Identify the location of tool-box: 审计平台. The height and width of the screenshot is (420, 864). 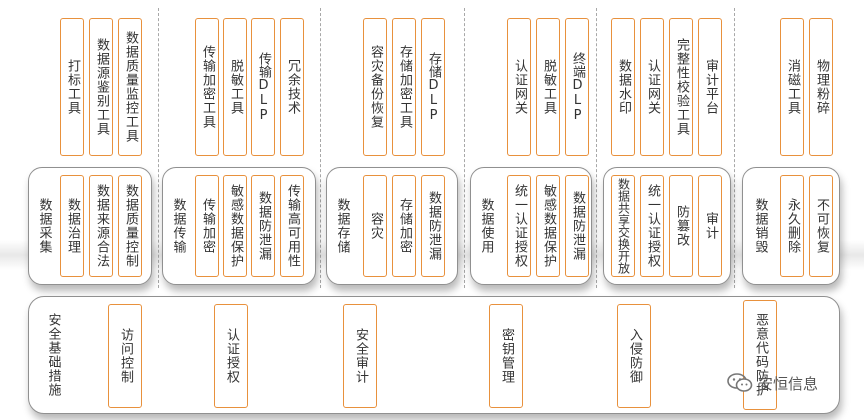
(710, 87).